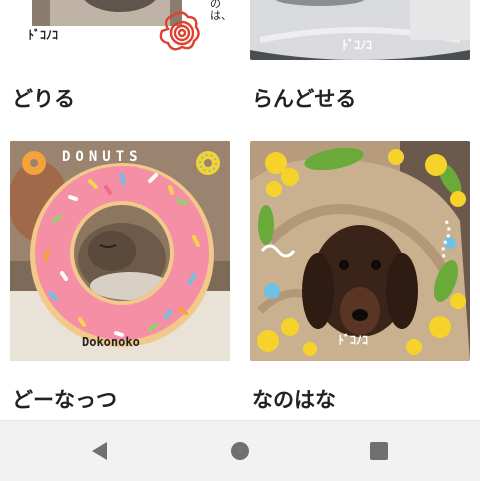 The image size is (480, 481). I want to click on grid-item-drill-title: どりる, so click(43, 99).